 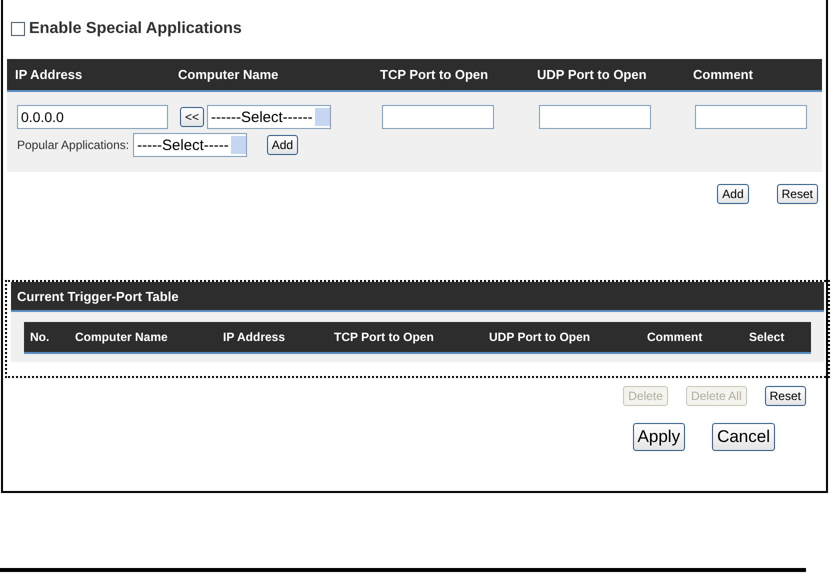 What do you see at coordinates (135, 29) in the screenshot?
I see `checkbox-label: Enable Special Applications` at bounding box center [135, 29].